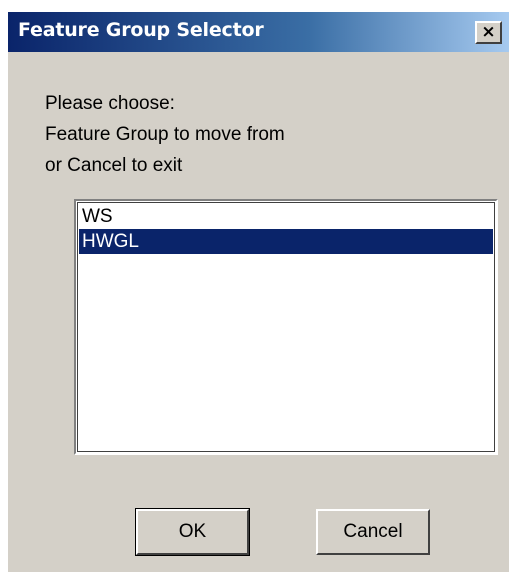  What do you see at coordinates (110, 103) in the screenshot?
I see `prompt-line-1: Please choose:` at bounding box center [110, 103].